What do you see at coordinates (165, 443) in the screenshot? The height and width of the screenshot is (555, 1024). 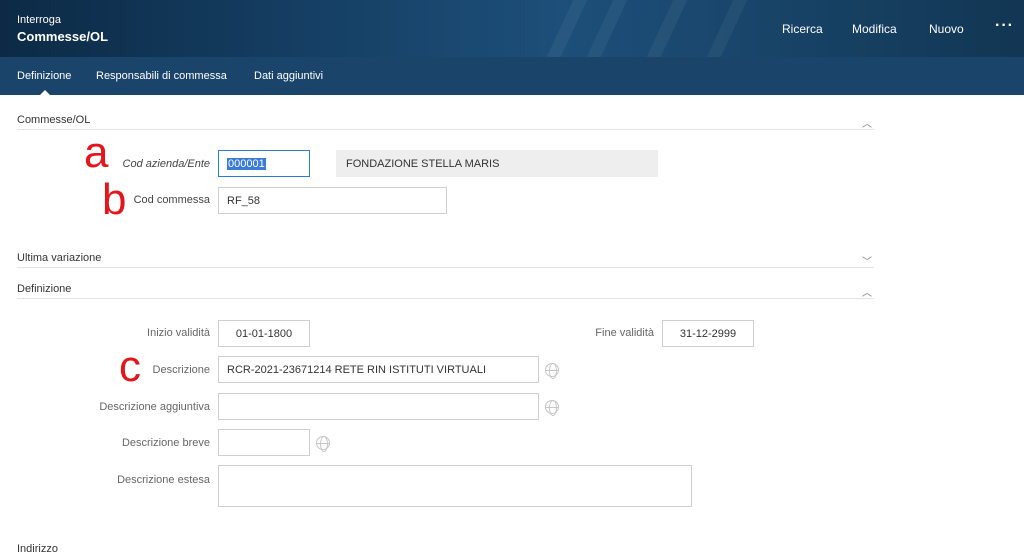 I see `descrizione-breve-label: Descrizione breve` at bounding box center [165, 443].